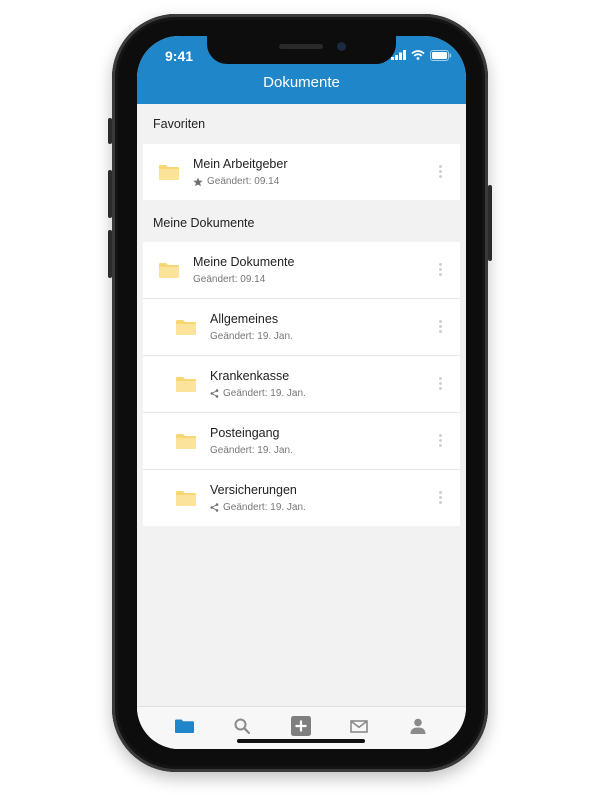 The width and height of the screenshot is (600, 800). What do you see at coordinates (244, 262) in the screenshot?
I see `item-name: Meine Dokumente` at bounding box center [244, 262].